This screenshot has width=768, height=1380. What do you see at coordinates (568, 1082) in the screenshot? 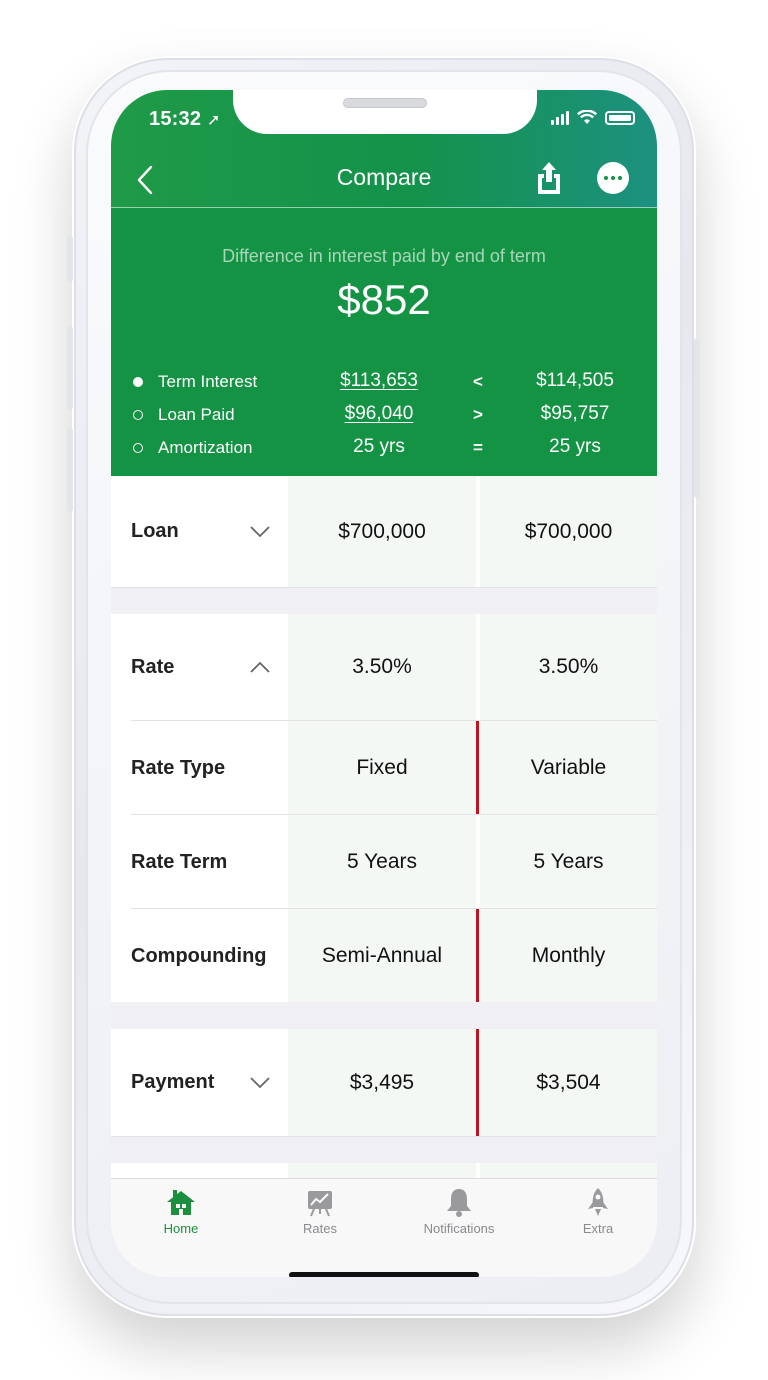
I see `payment-value-b: $3,504` at bounding box center [568, 1082].